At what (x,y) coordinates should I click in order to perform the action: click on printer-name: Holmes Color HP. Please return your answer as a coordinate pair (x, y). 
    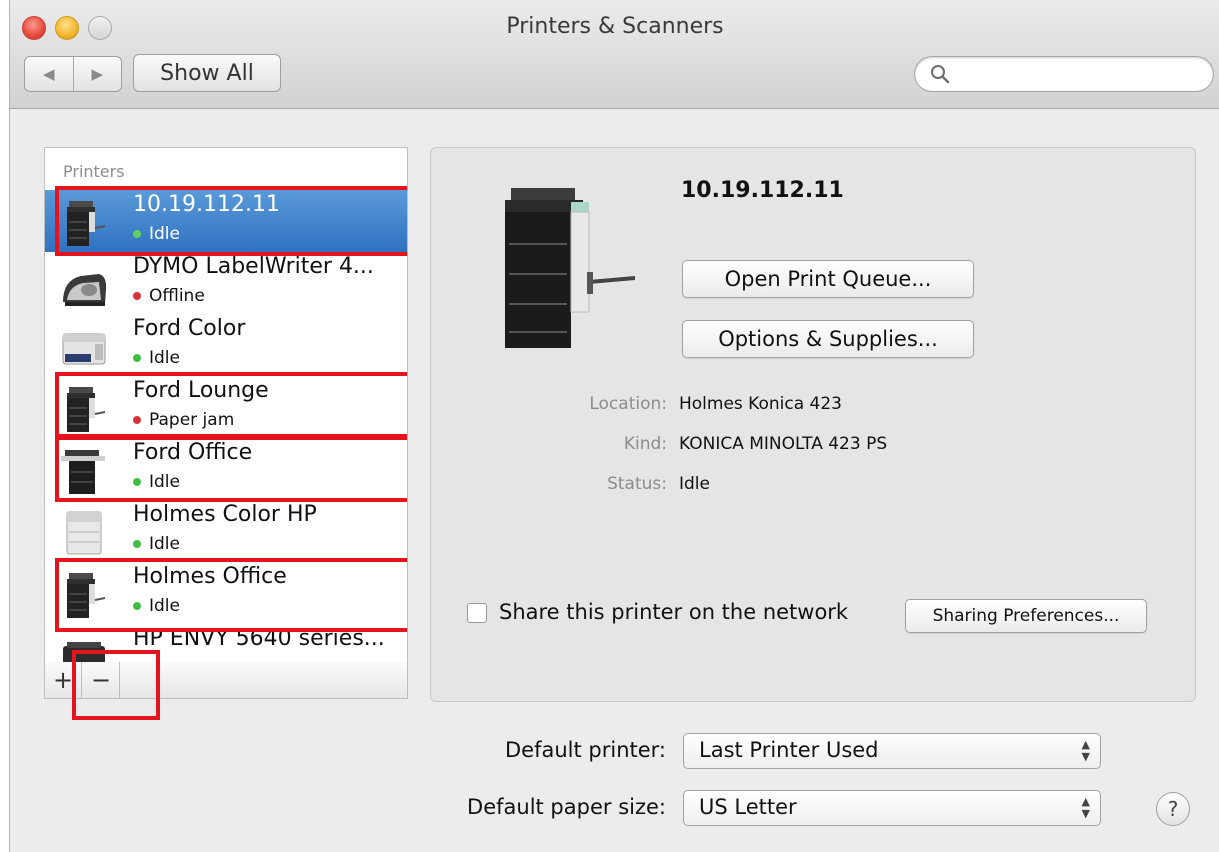
    Looking at the image, I should click on (225, 514).